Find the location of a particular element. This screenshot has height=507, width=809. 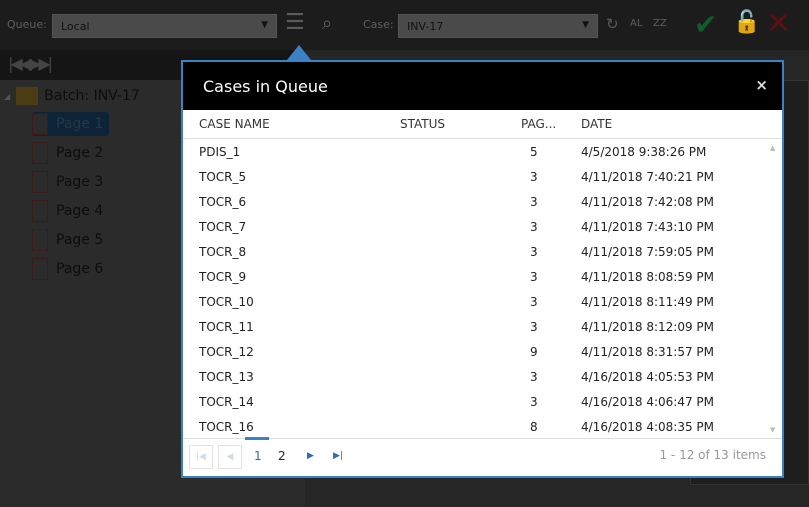

table-row: TOCR_6 3 4/11/2018 7:42:08 PM is located at coordinates (482, 201).